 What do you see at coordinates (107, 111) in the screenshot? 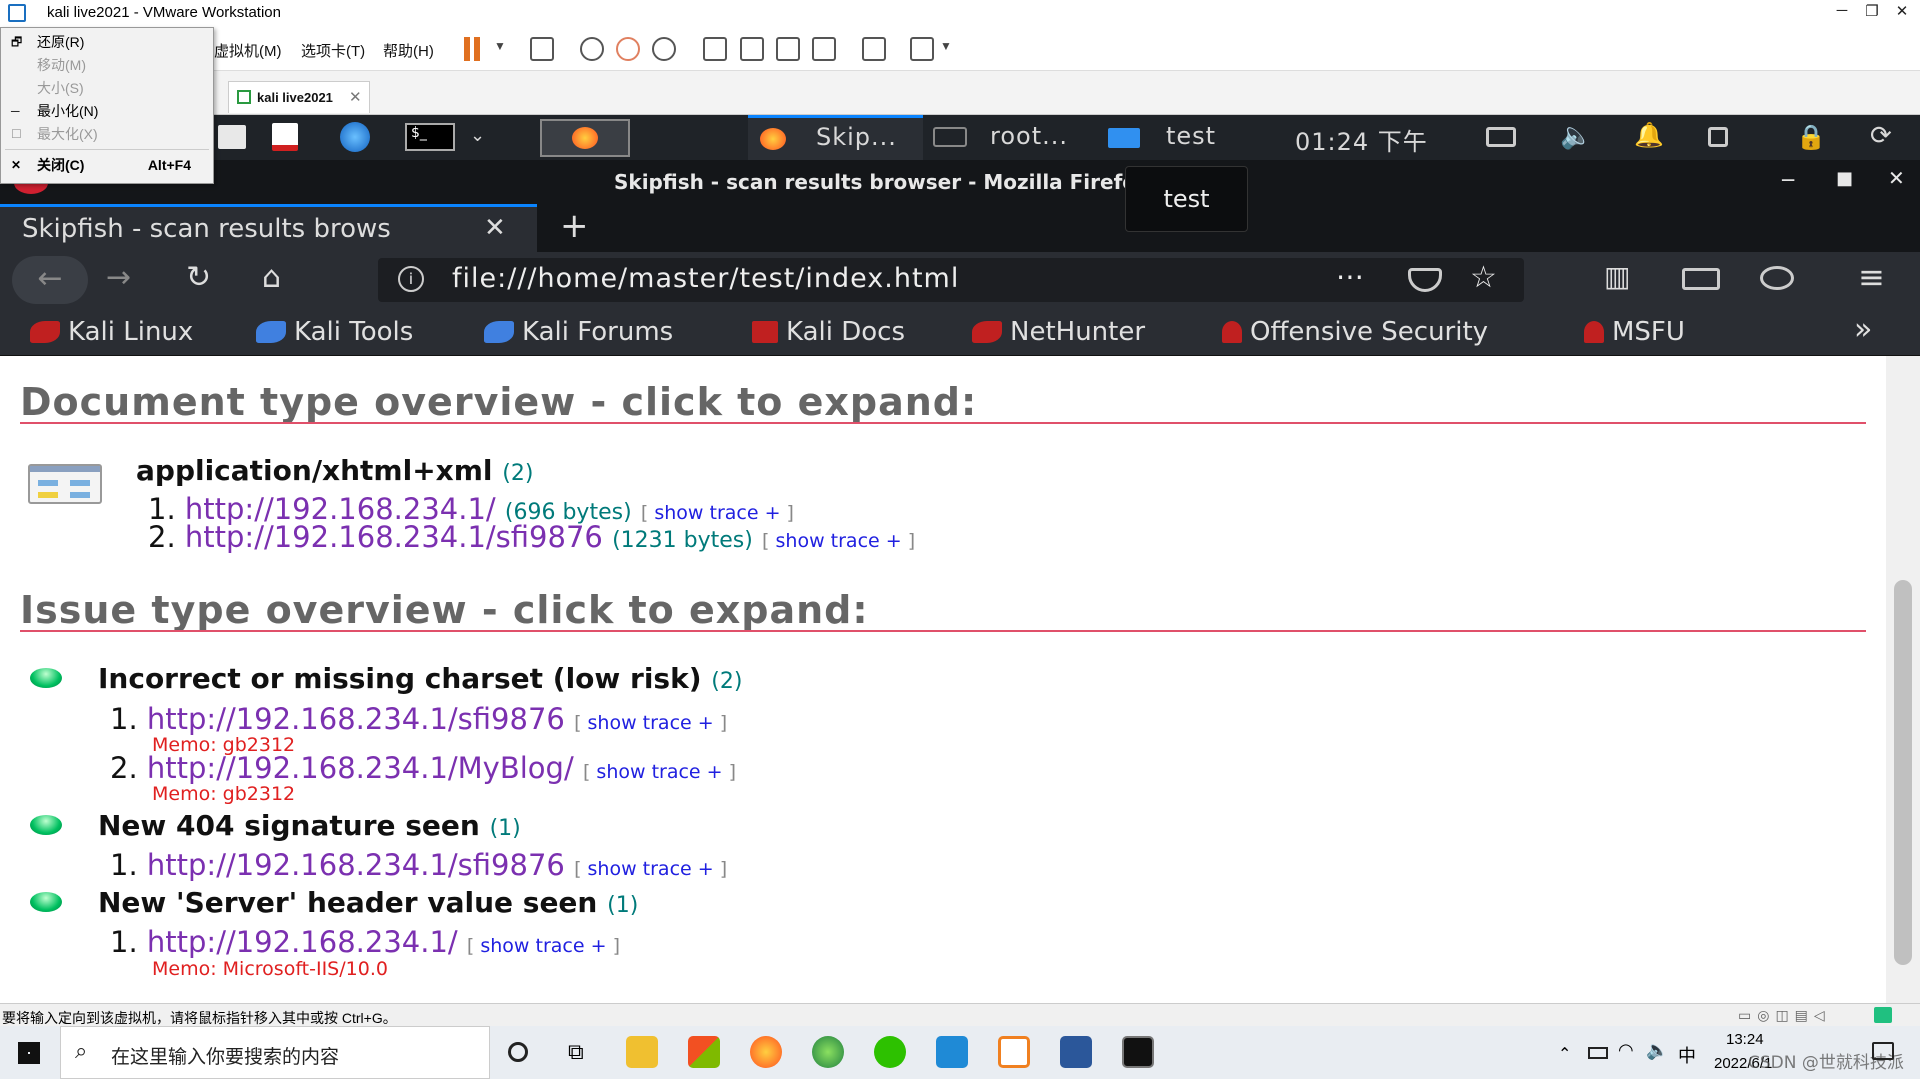
I see `system-menu-minimize: ─ 最小化(N)` at bounding box center [107, 111].